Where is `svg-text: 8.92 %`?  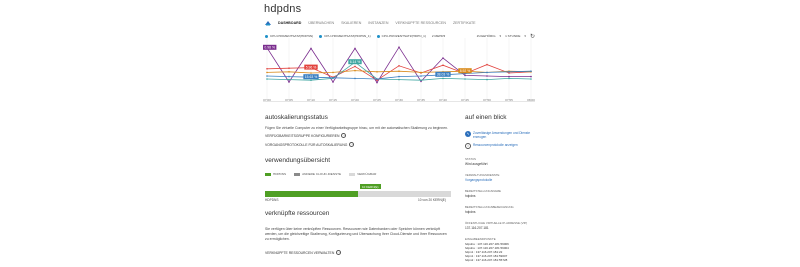
svg-text: 8.92 % is located at coordinates (465, 71).